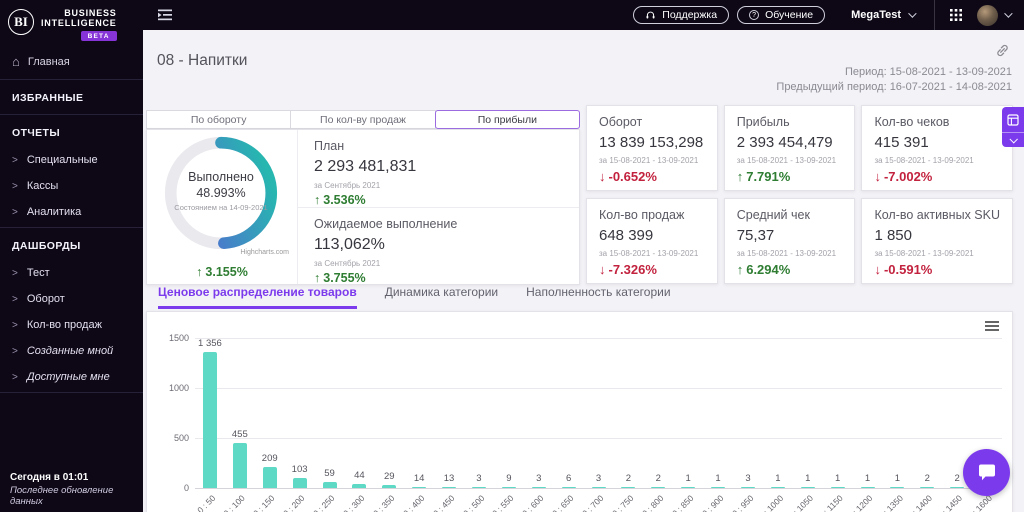 This screenshot has width=1024, height=512. Describe the element at coordinates (995, 15) in the screenshot. I see `user-menu` at that location.